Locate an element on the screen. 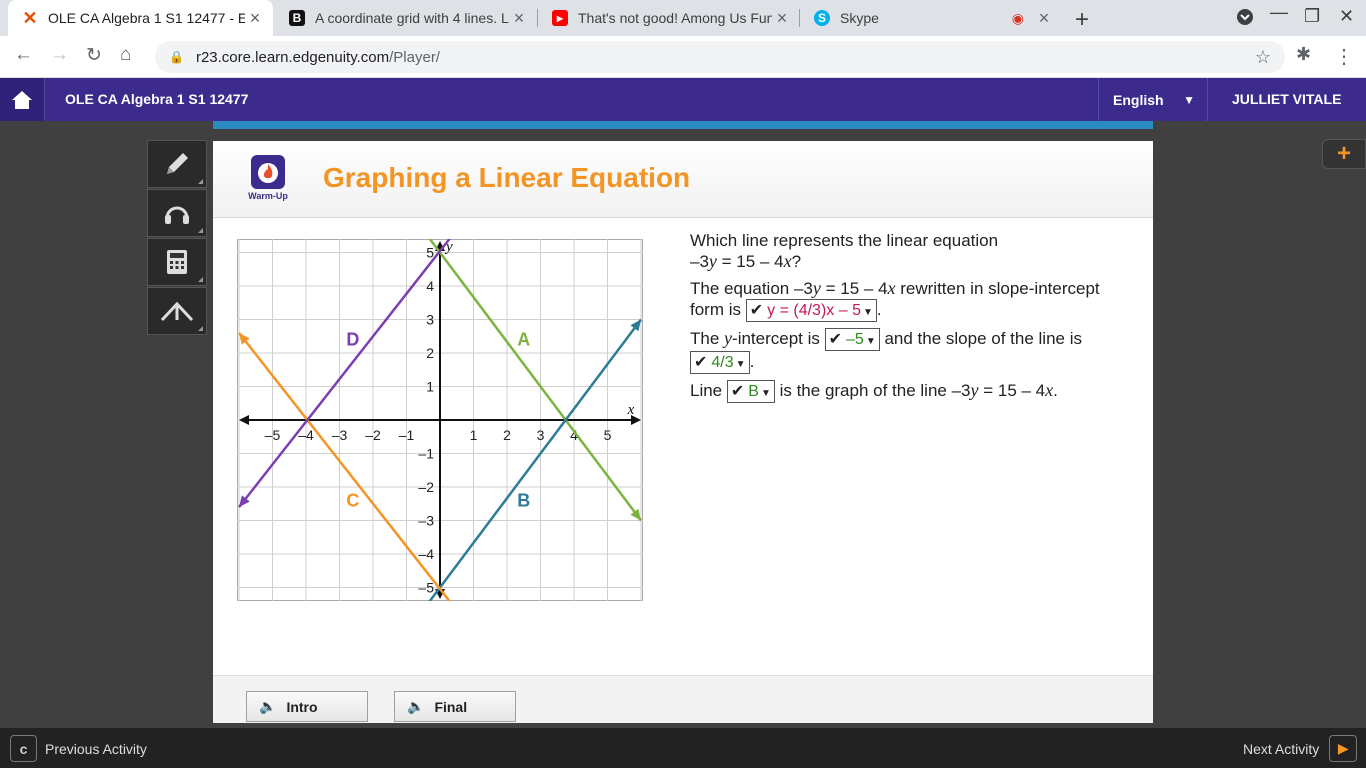 This screenshot has height=768, width=1366. next-activity-button: Next Activity ▶ is located at coordinates (1300, 748).